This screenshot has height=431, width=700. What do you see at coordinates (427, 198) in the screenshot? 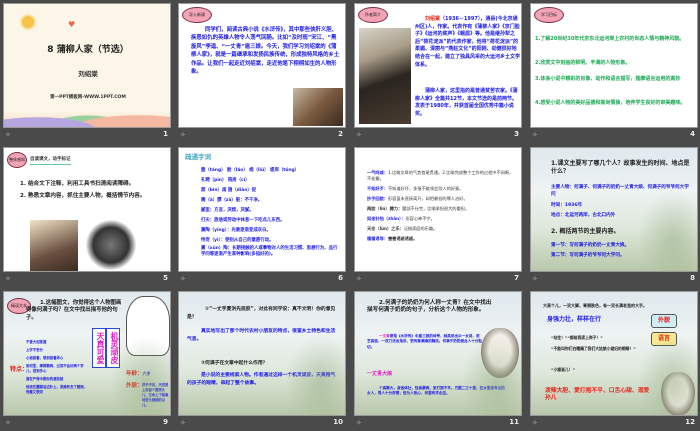
I see `idiom-meaning: 形容虽未直接离开，却把最低的罪人治好。` at bounding box center [427, 198].